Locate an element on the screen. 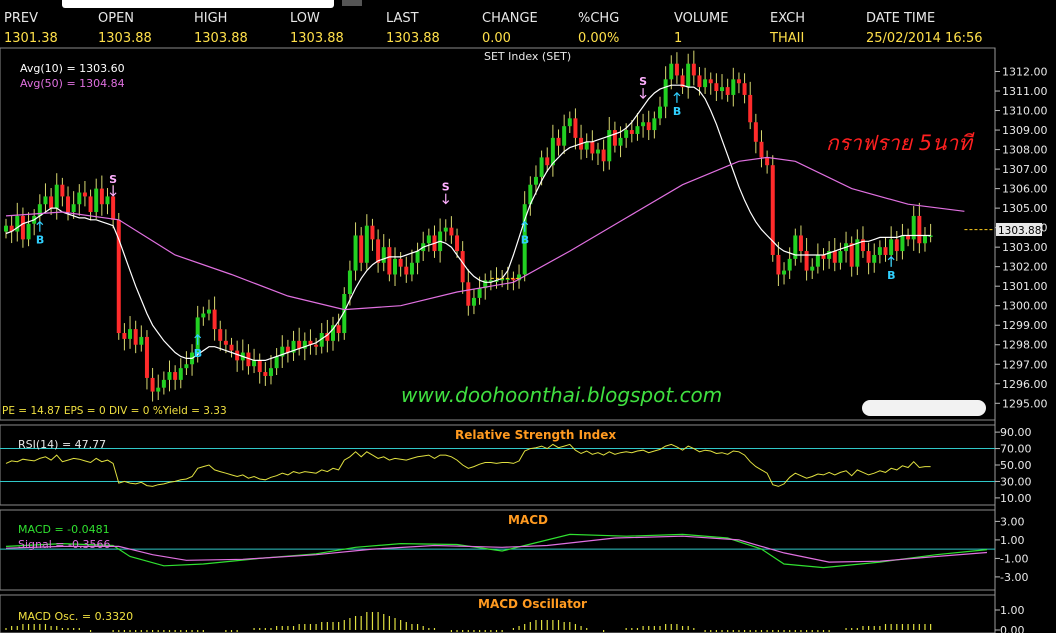 This screenshot has height=633, width=1056. price-tick-label: 1310.00 is located at coordinates (1025, 111).